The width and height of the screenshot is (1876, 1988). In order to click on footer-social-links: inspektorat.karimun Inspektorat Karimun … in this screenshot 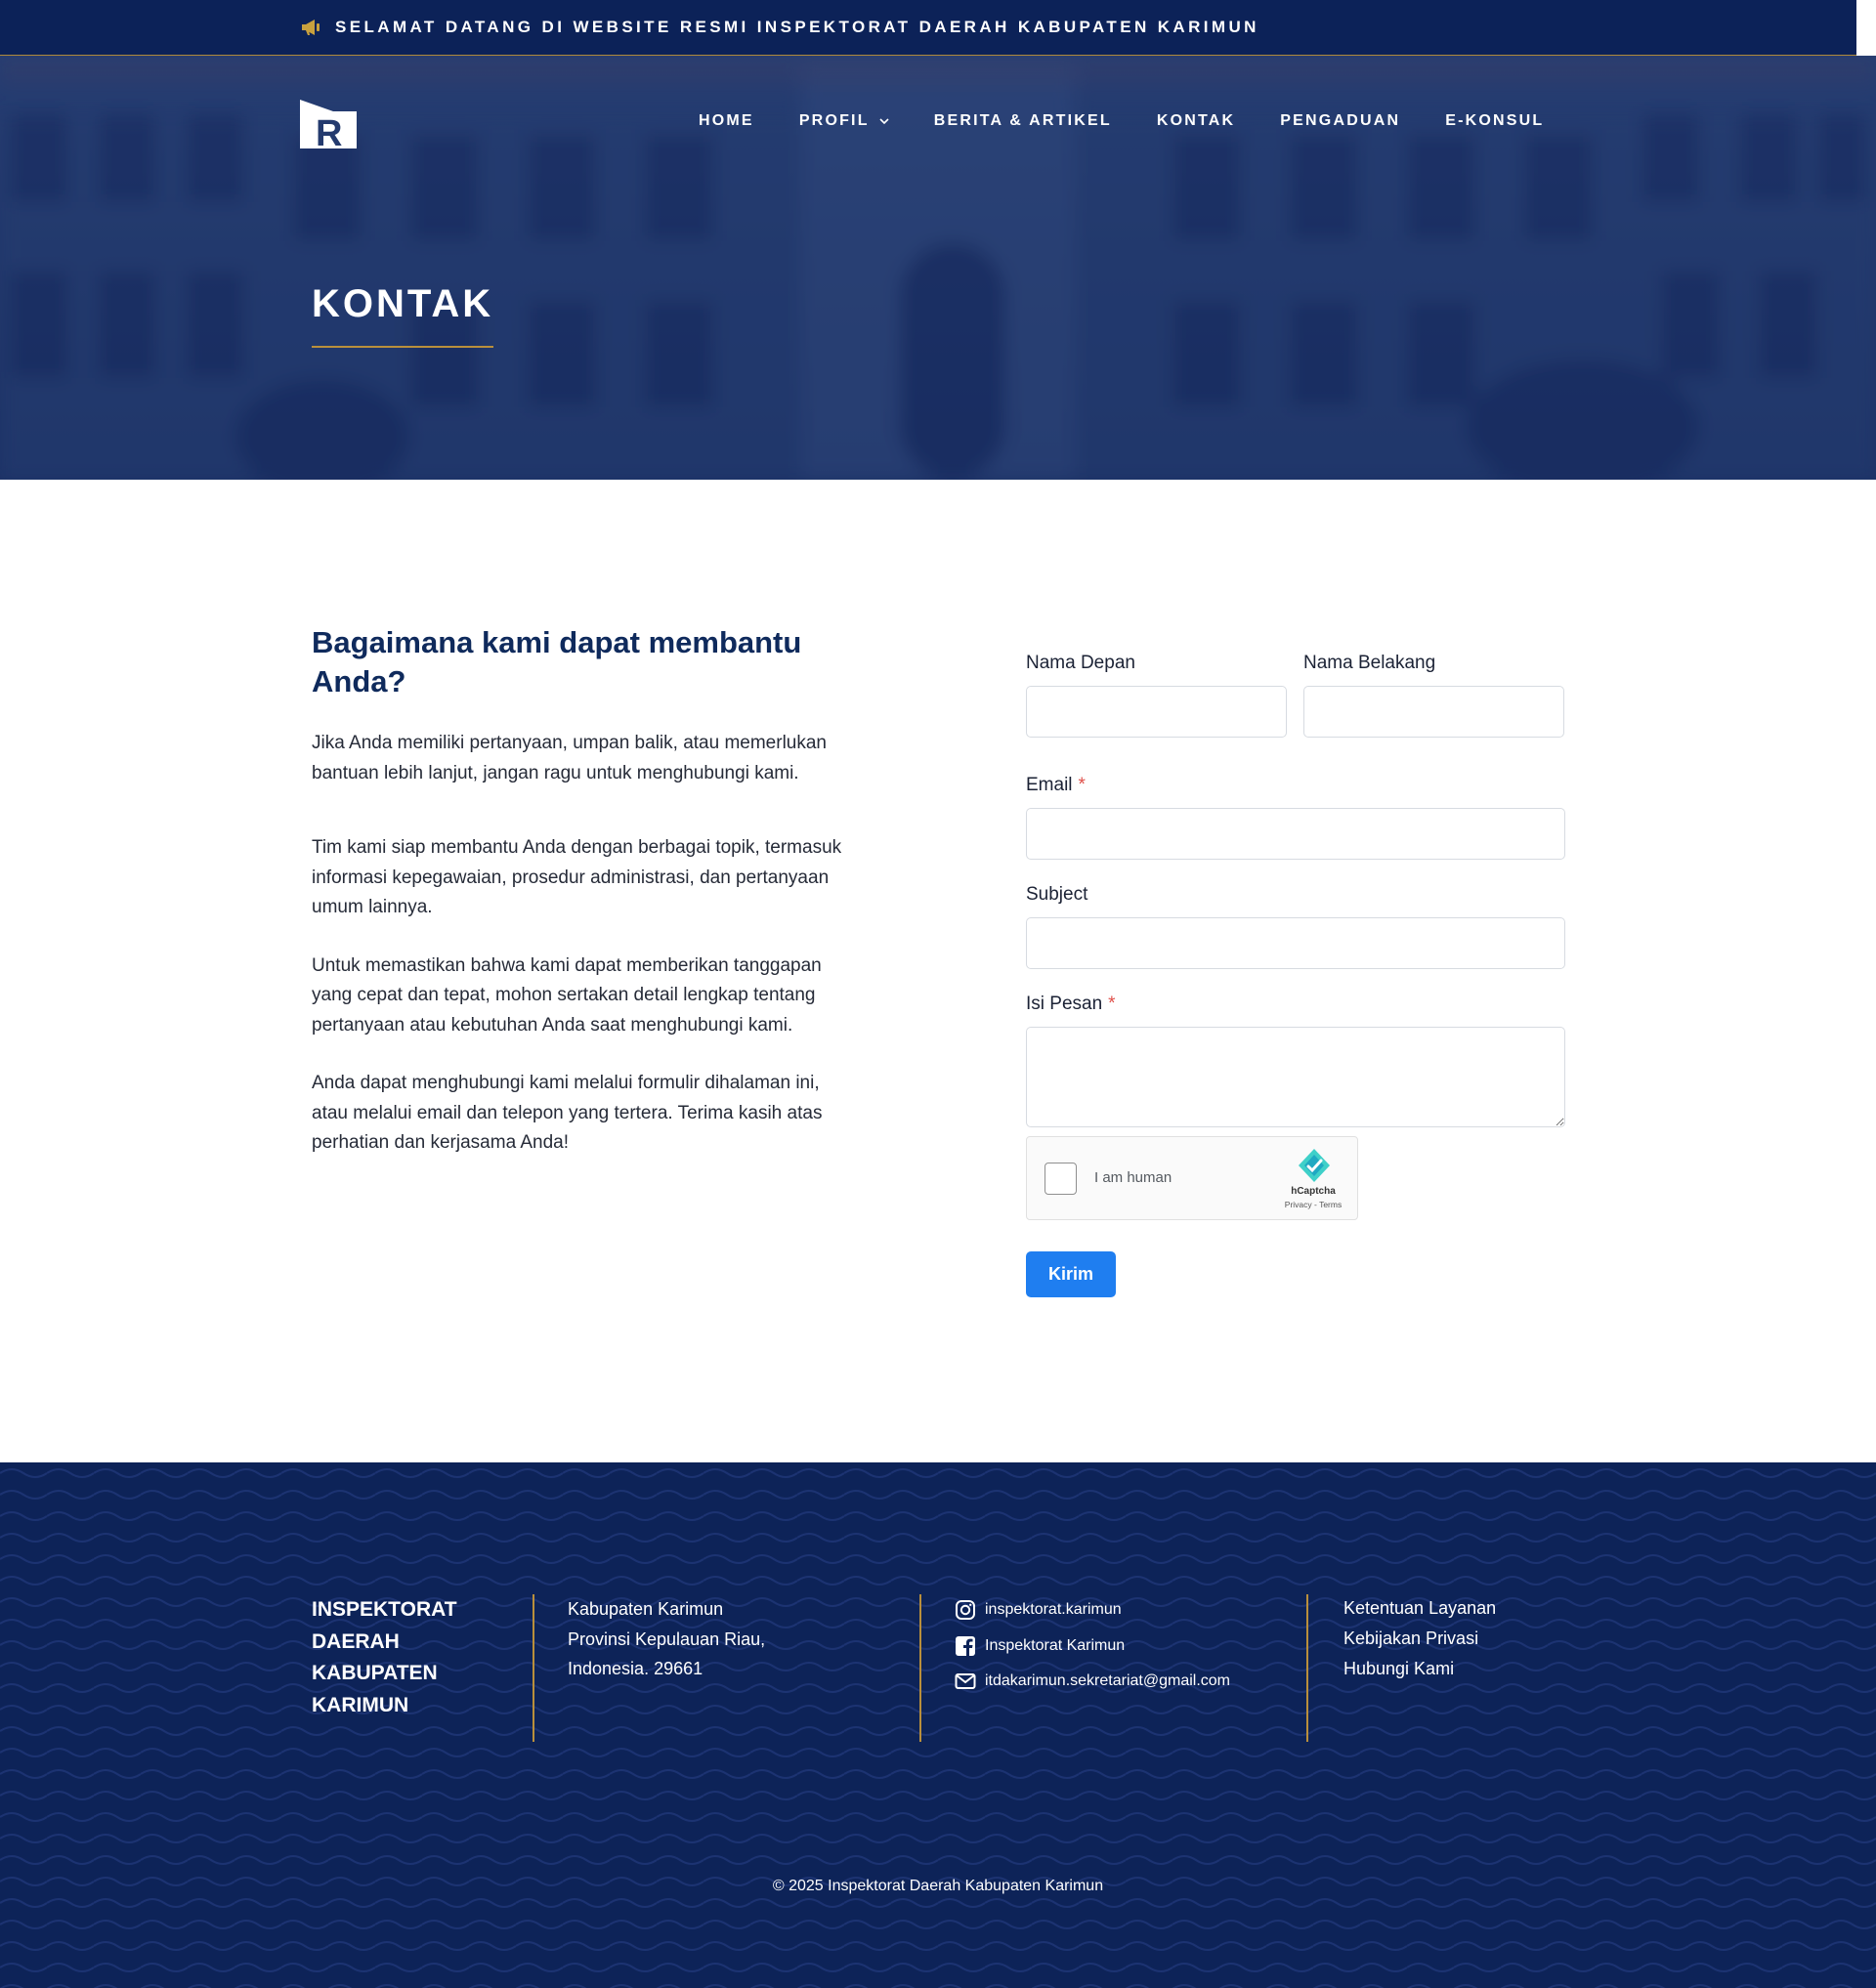, I will do `click(1092, 1646)`.